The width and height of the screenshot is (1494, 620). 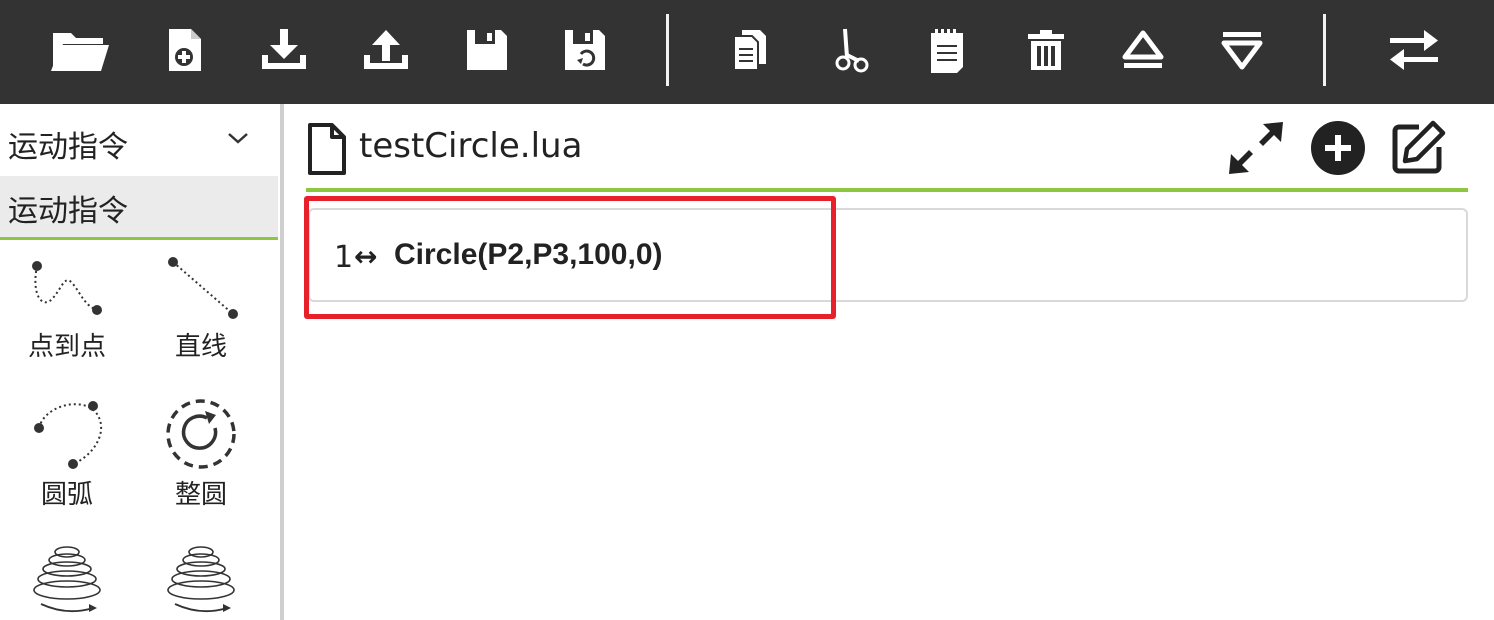 What do you see at coordinates (887, 190) in the screenshot?
I see `title-underline` at bounding box center [887, 190].